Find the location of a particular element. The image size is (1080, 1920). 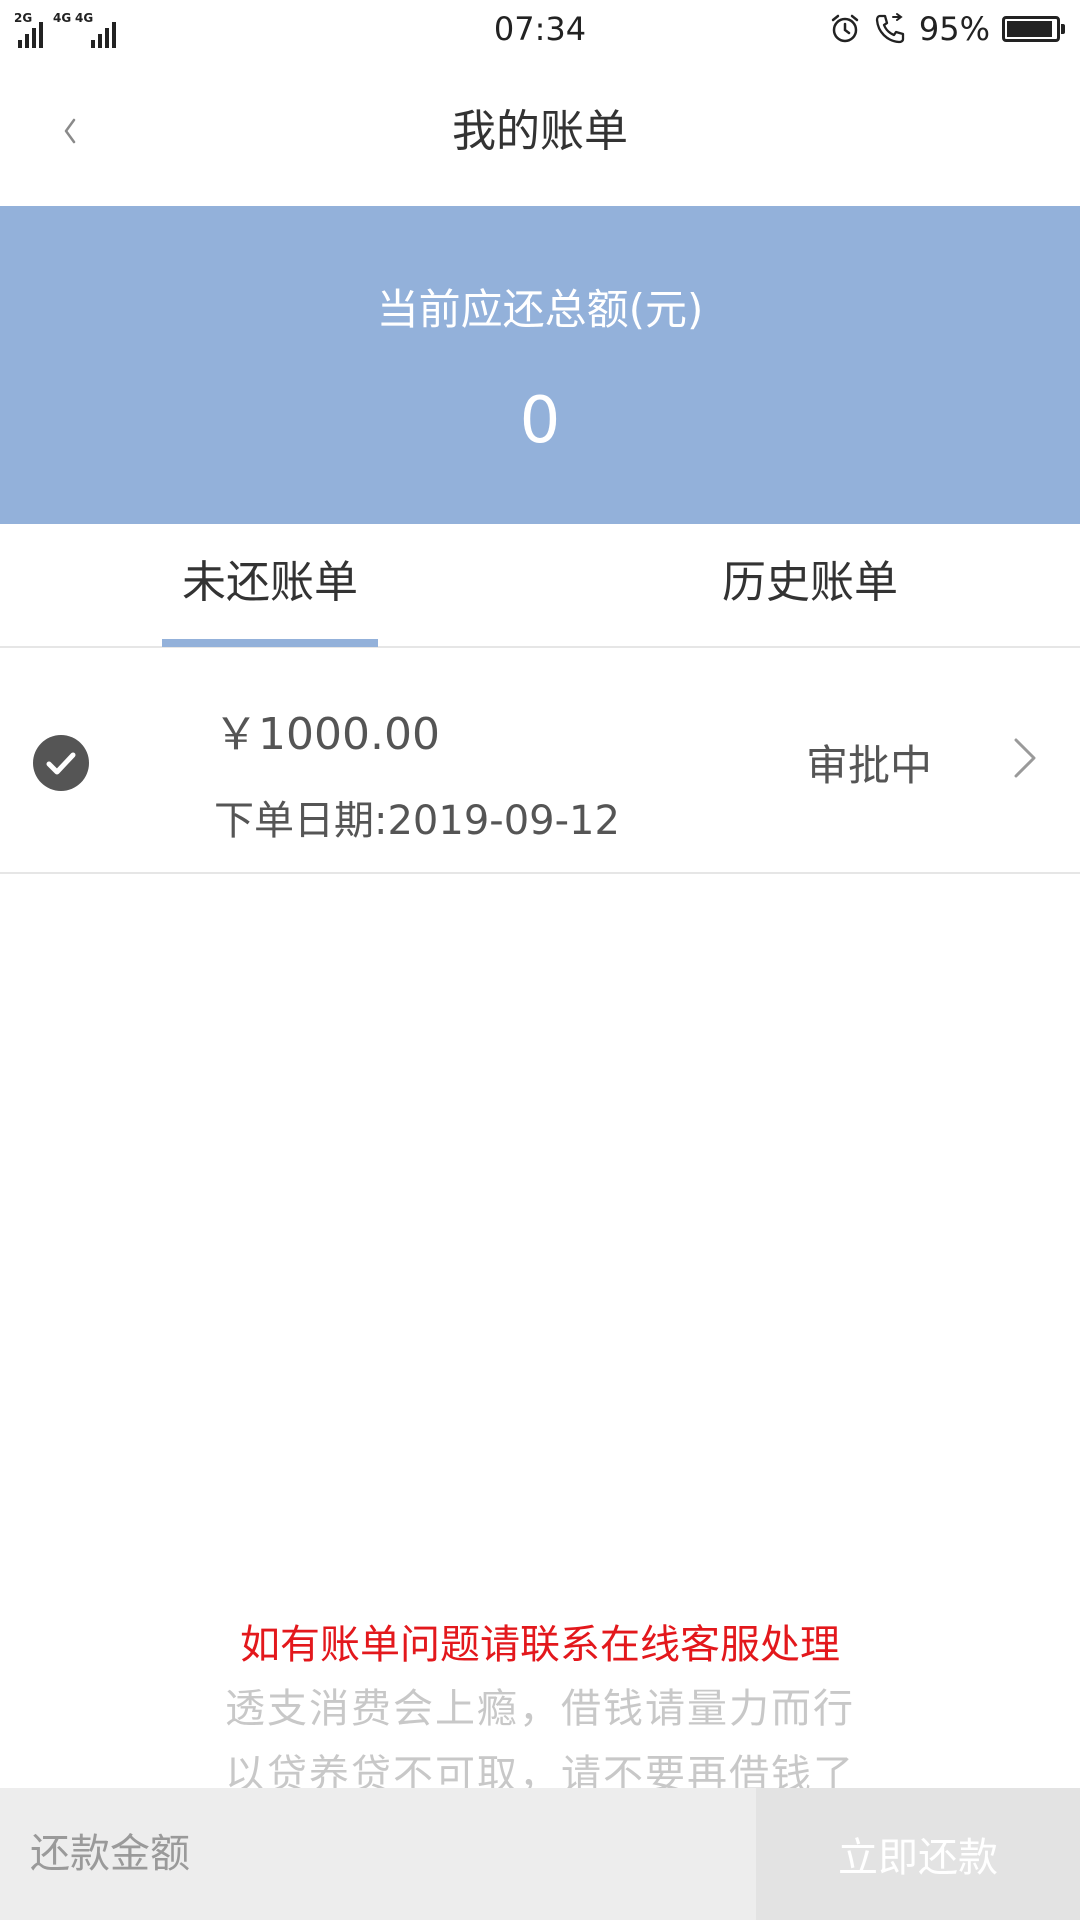

battery-icon is located at coordinates (1033, 29).